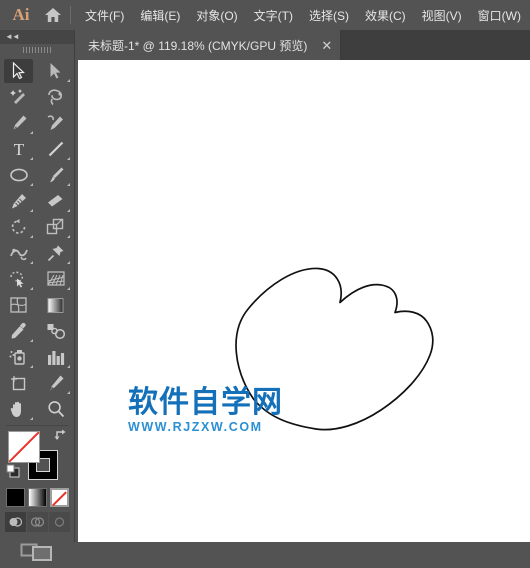  I want to click on tool-shape-builder, so click(18, 279).